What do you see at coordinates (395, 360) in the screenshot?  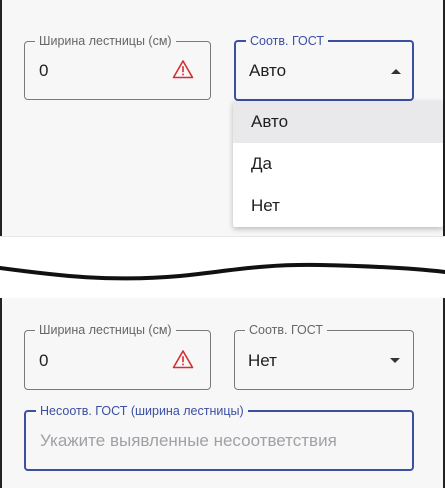 I see `arrow-down-icon` at bounding box center [395, 360].